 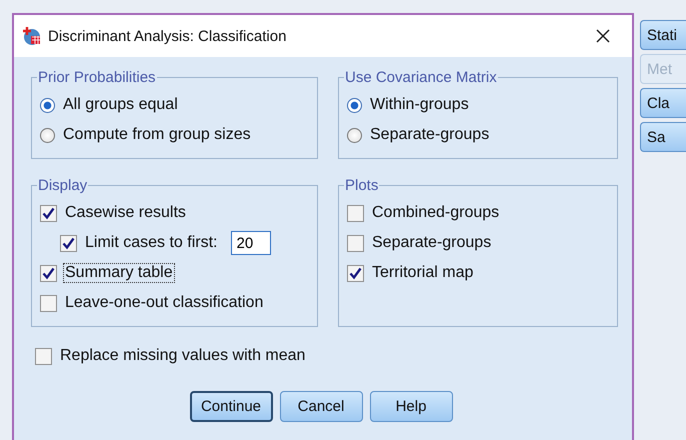 What do you see at coordinates (251, 243) in the screenshot?
I see `number-field: 20` at bounding box center [251, 243].